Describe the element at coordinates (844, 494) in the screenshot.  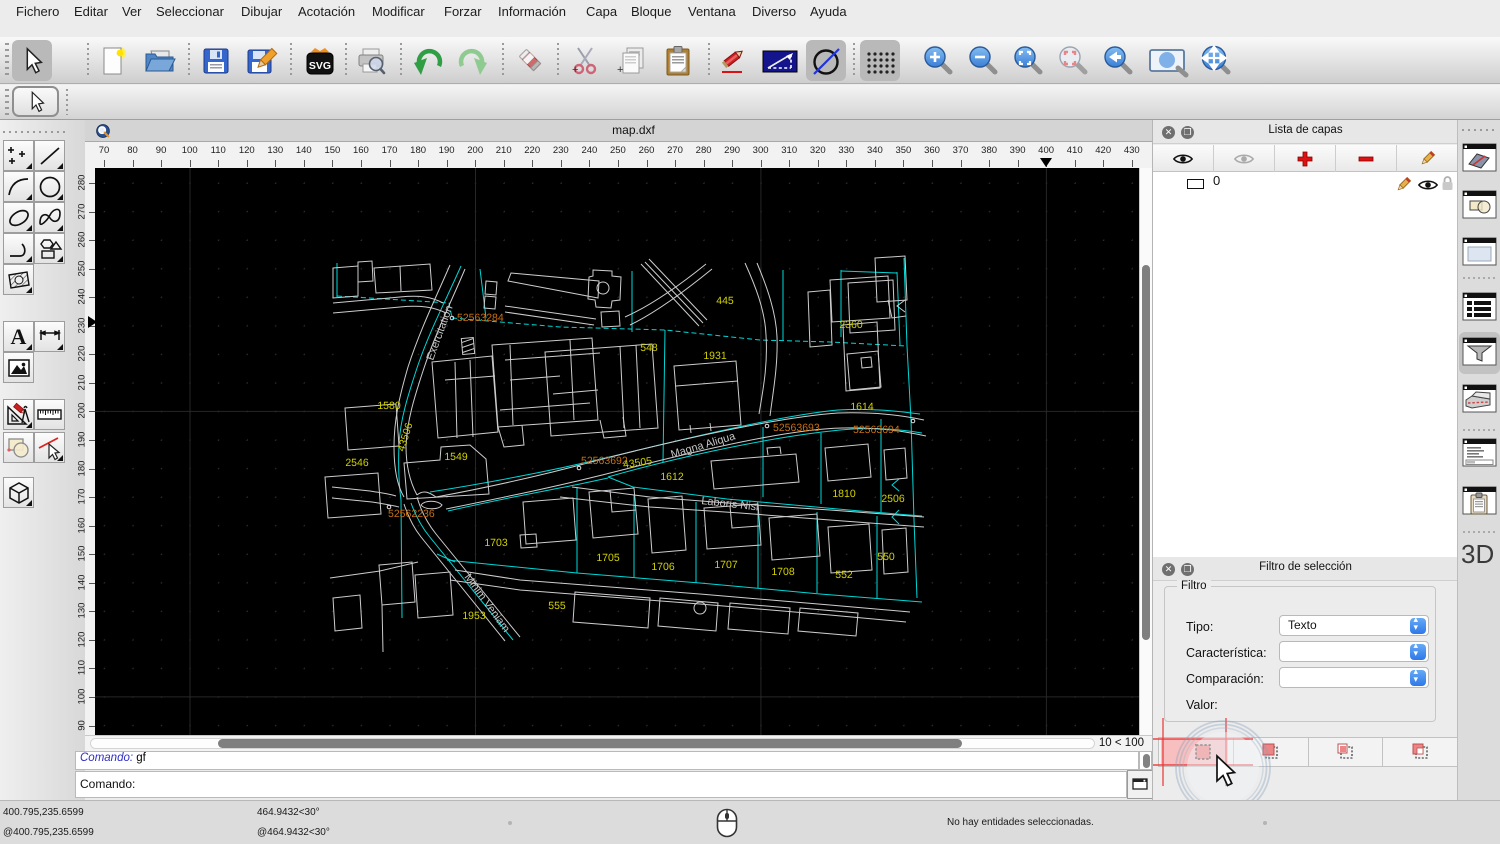
I see `svg-text: 1810` at that location.